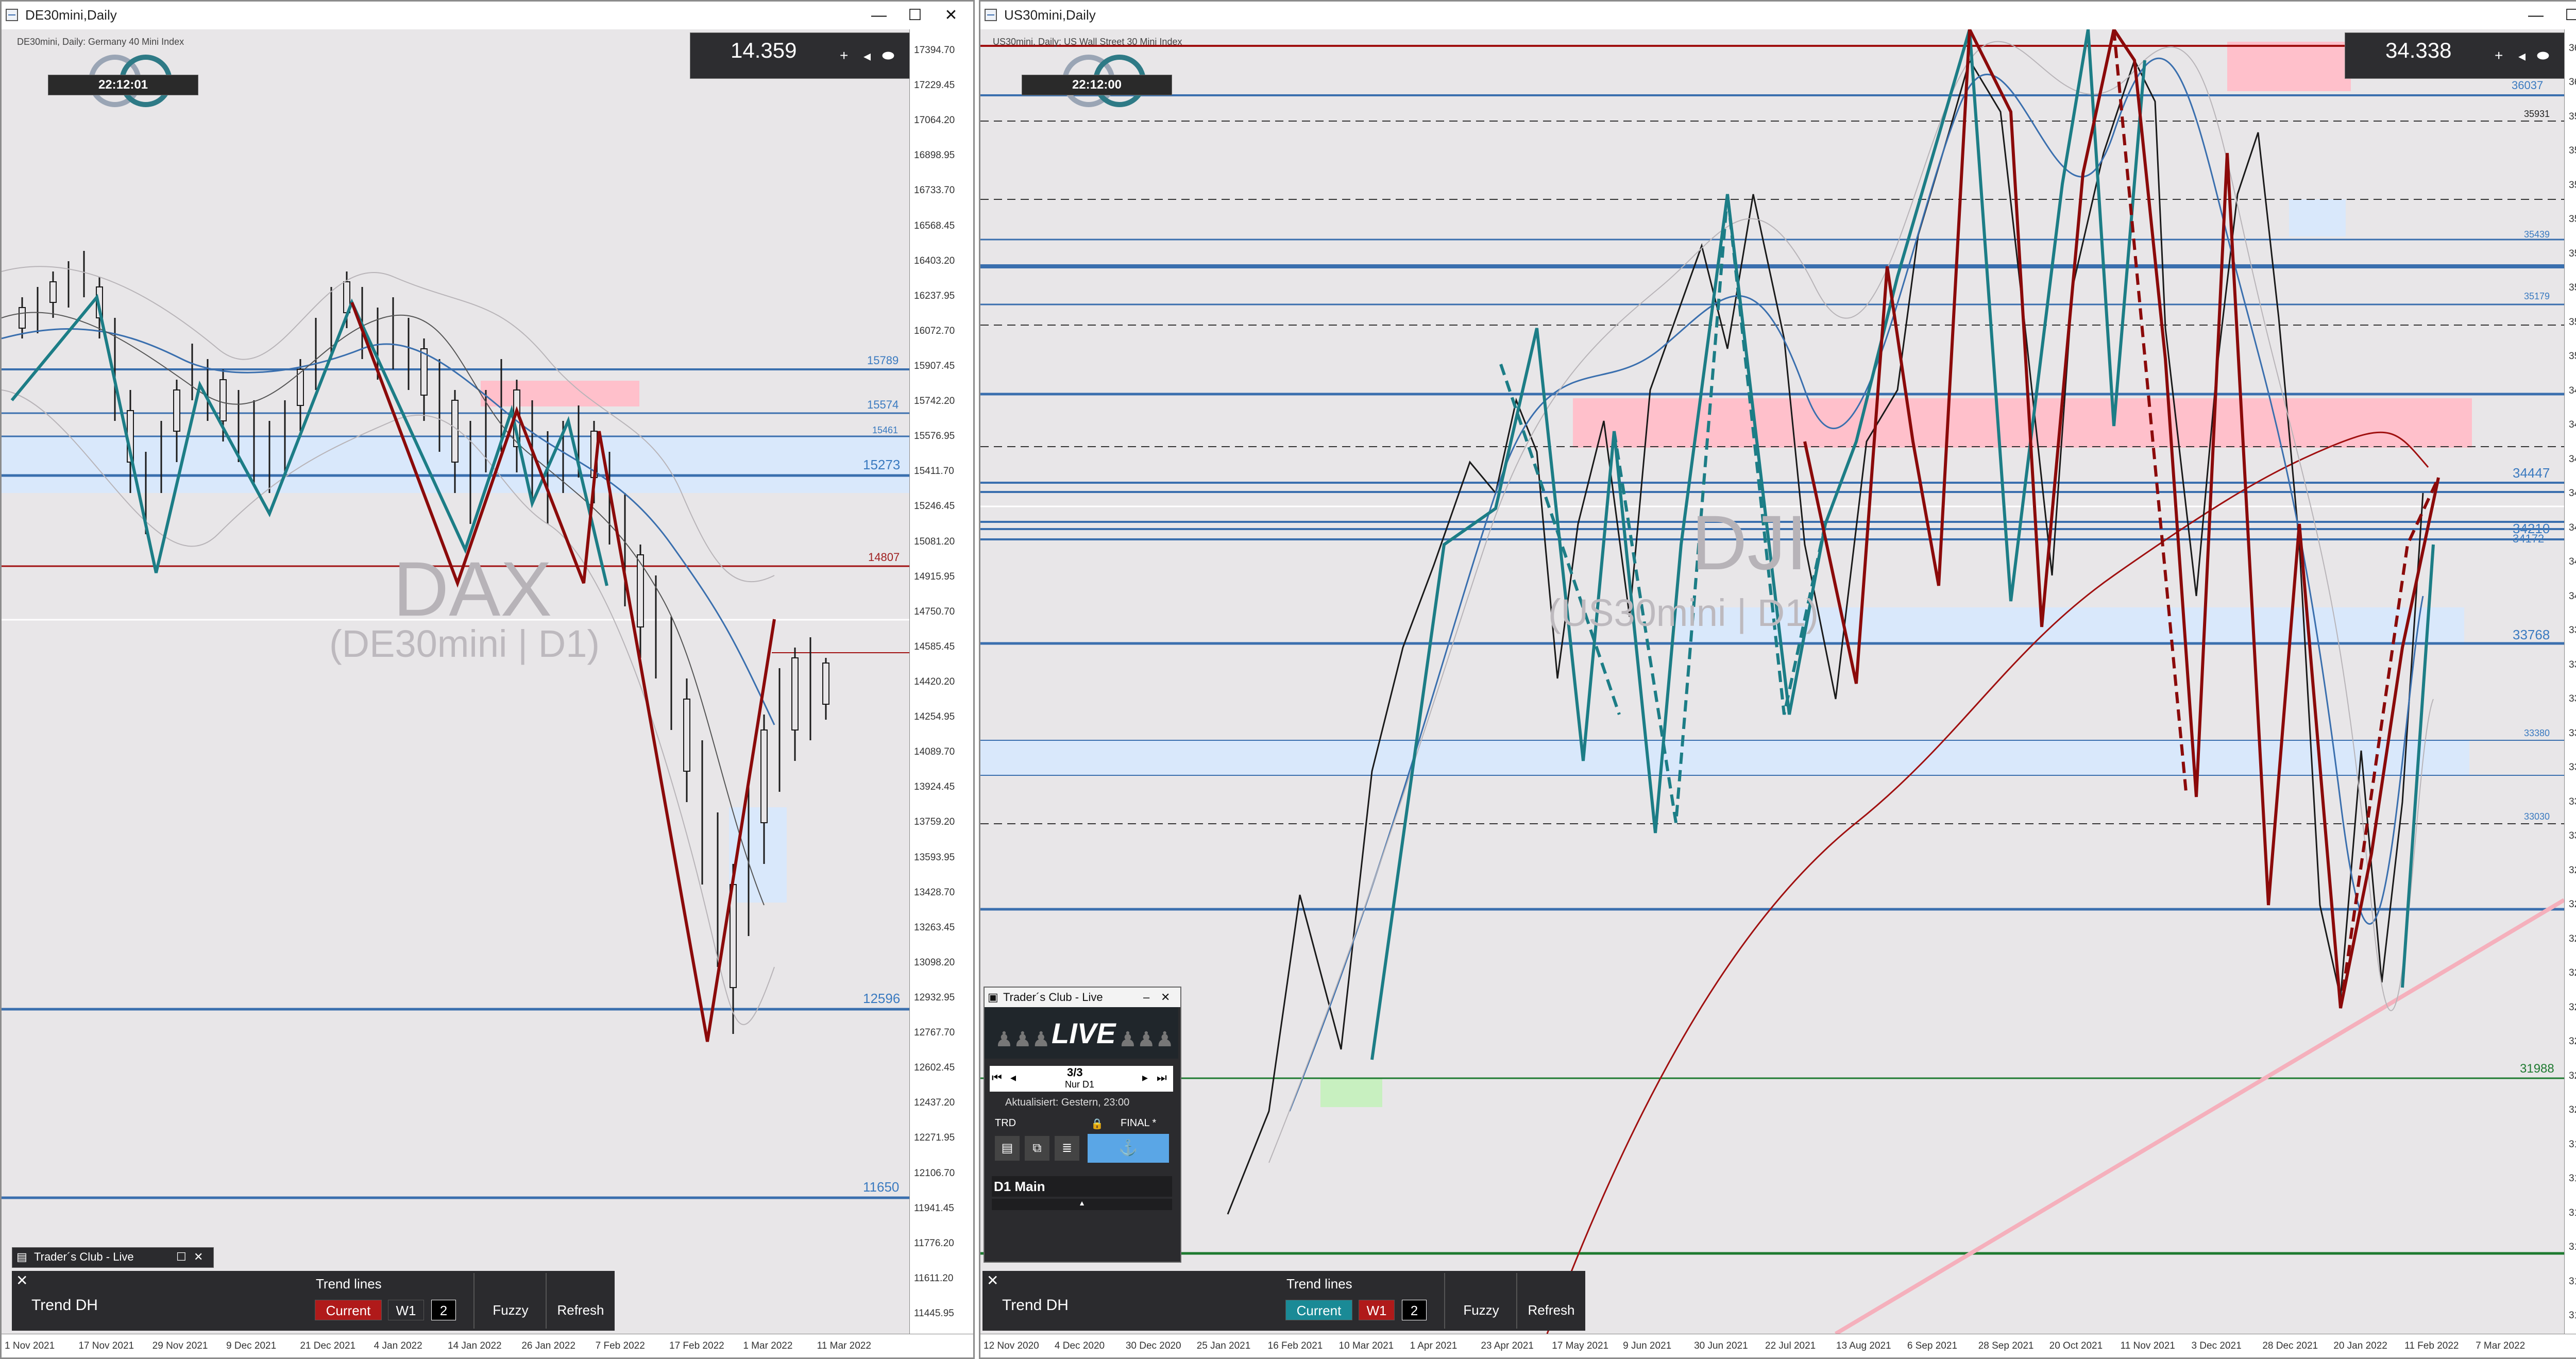 The image size is (2576, 1359). Describe the element at coordinates (2290, 1345) in the screenshot. I see `time-axis-label: 28 Dec 2021` at that location.